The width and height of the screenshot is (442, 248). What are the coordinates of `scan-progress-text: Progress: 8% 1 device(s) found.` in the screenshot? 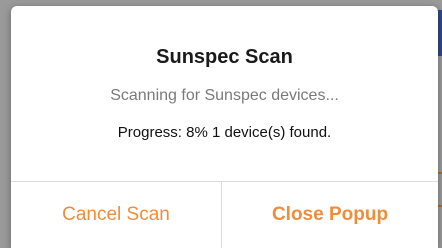 It's located at (224, 132).